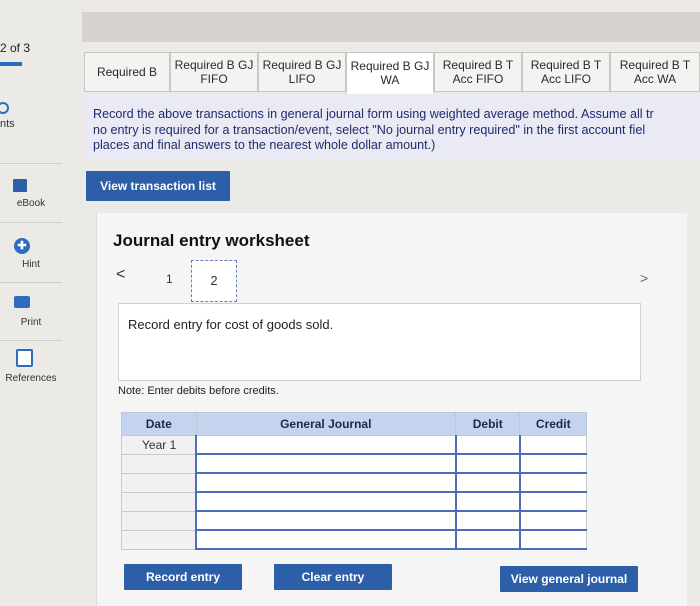 This screenshot has height=606, width=700. I want to click on credit-column-header: Credit, so click(553, 424).